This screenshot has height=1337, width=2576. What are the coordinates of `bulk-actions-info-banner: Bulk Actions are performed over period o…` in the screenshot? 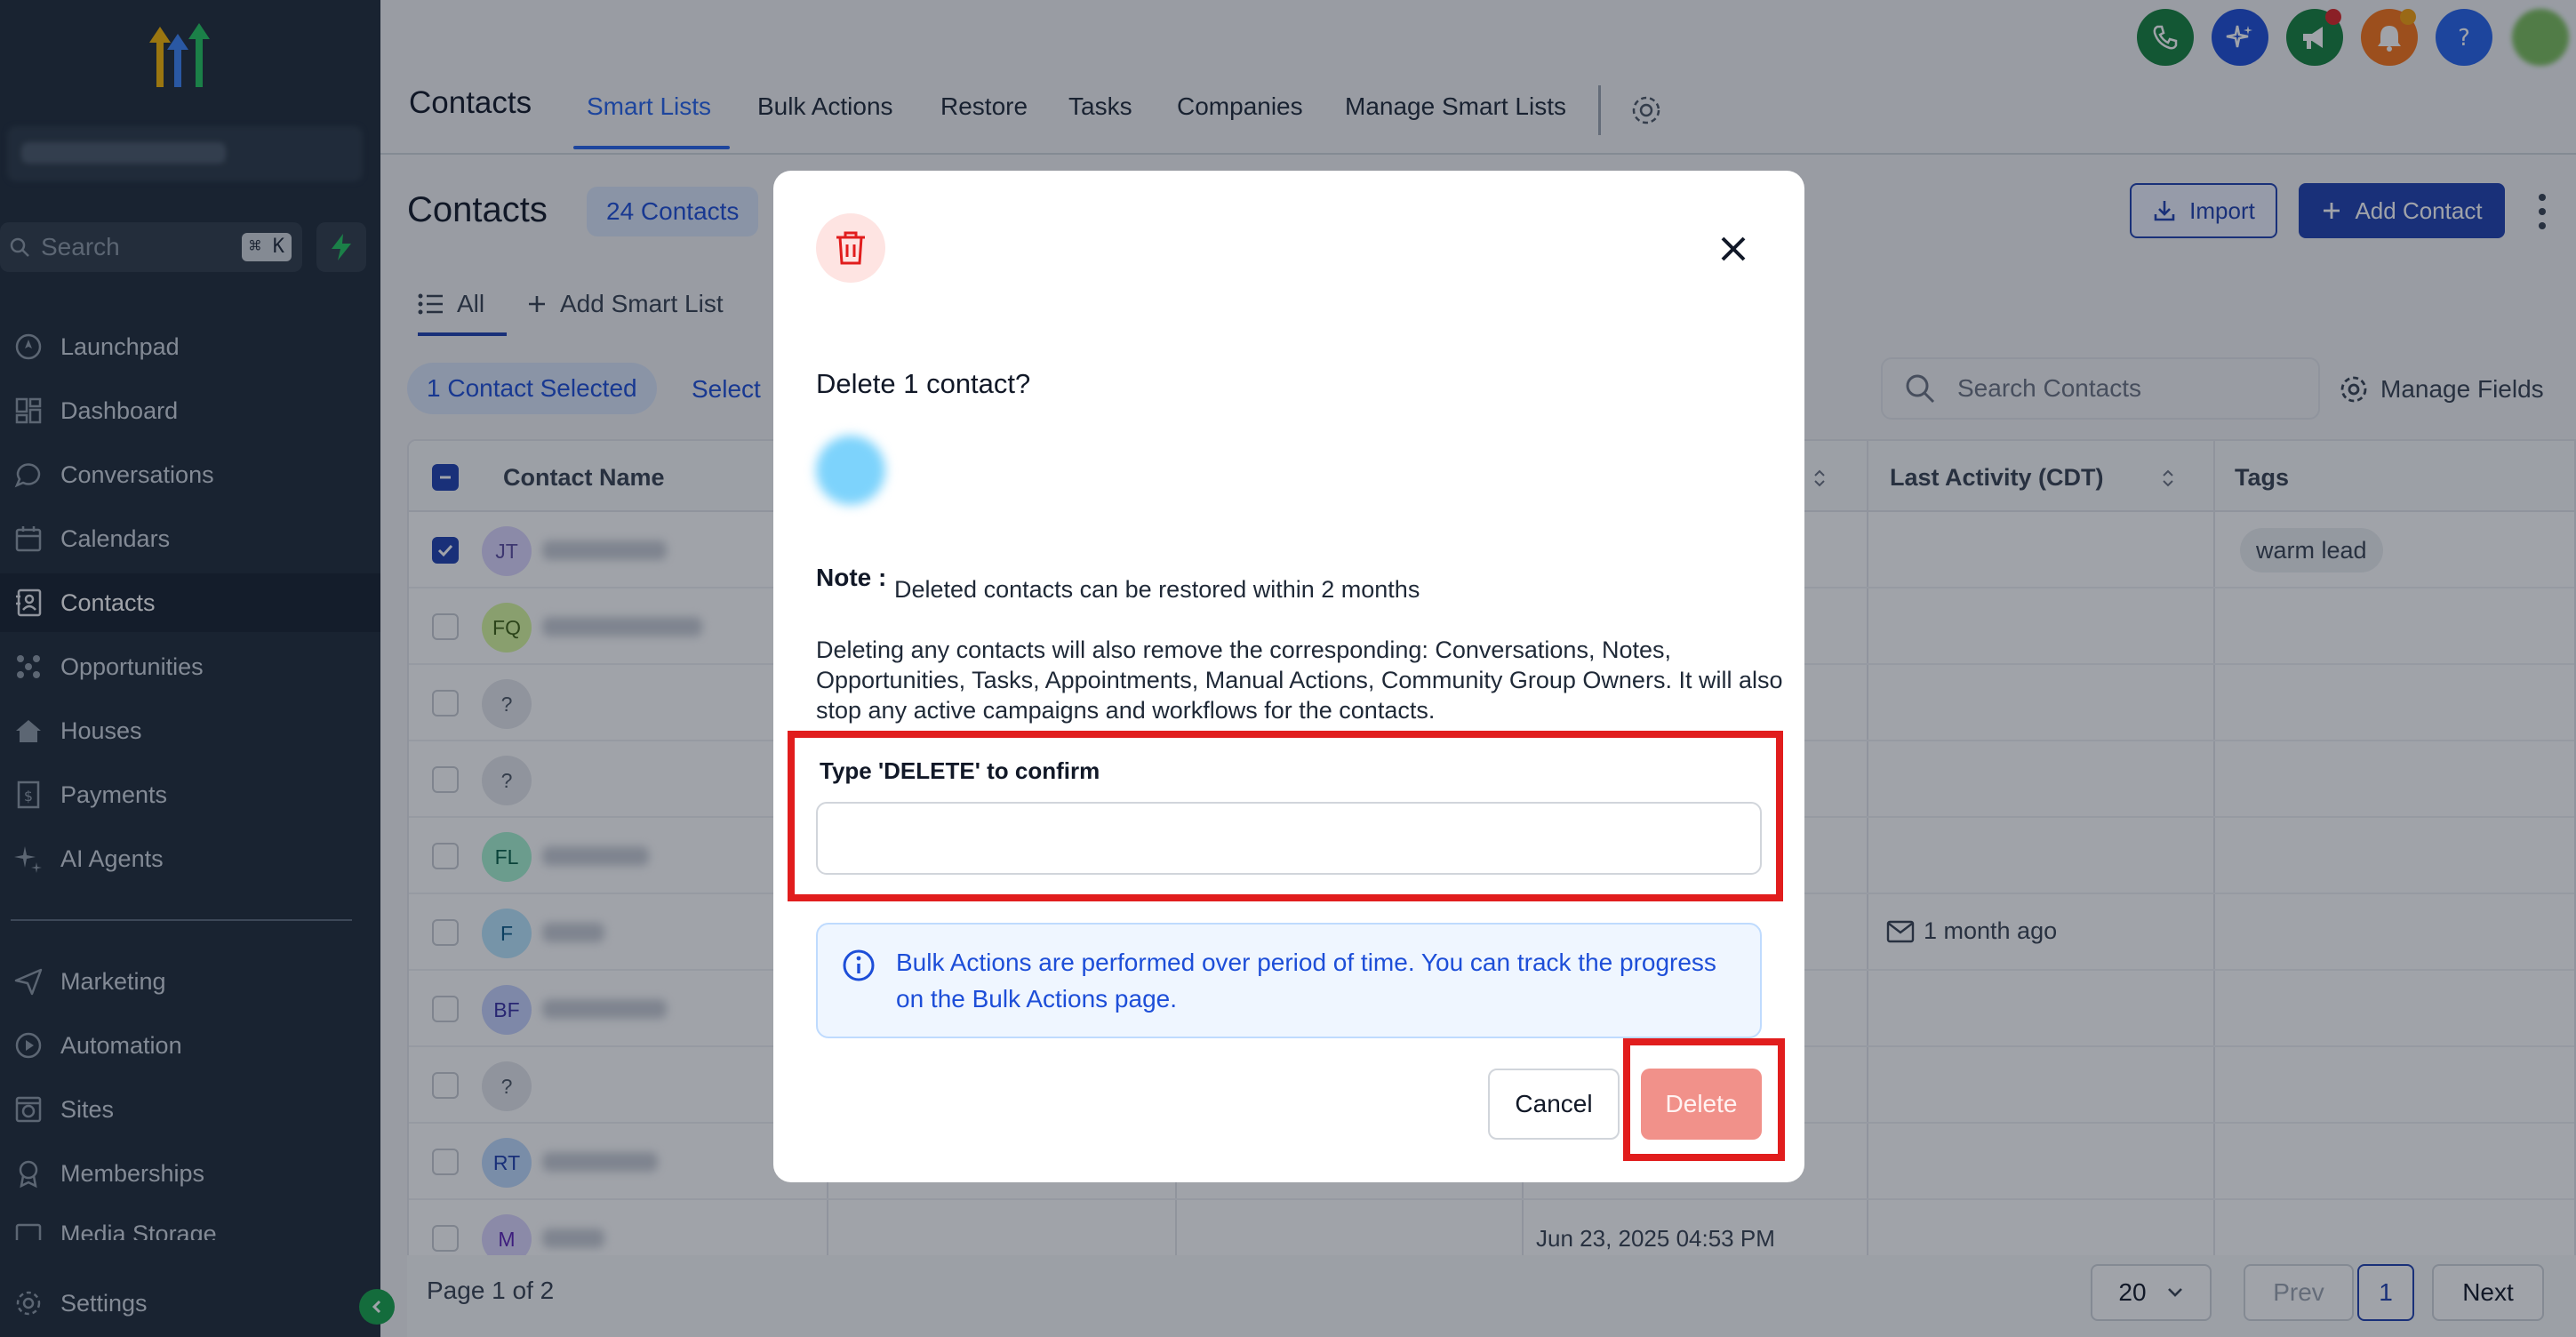 It's located at (1289, 981).